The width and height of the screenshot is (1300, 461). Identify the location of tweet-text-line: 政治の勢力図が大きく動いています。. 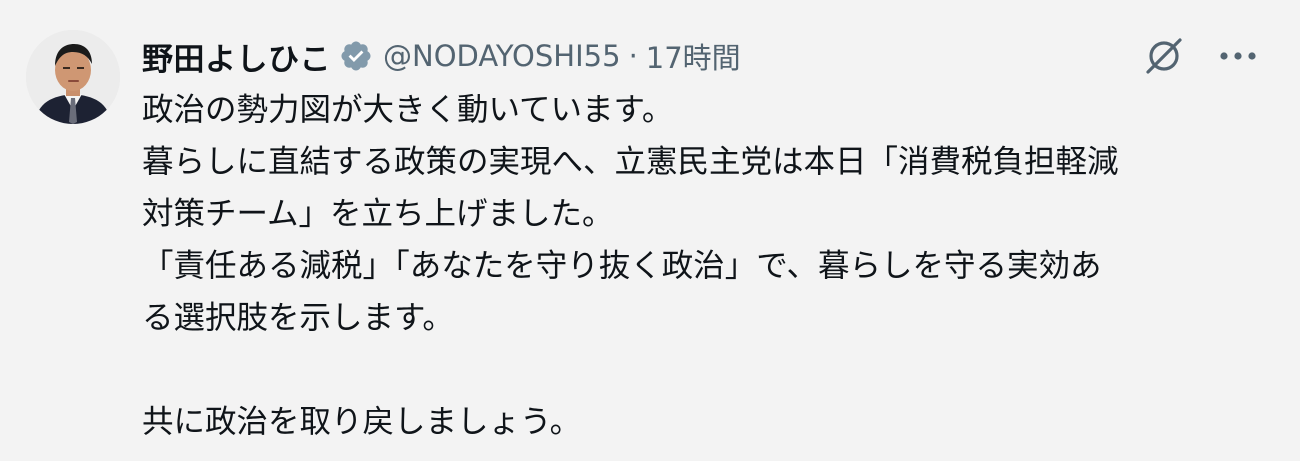
(408, 110).